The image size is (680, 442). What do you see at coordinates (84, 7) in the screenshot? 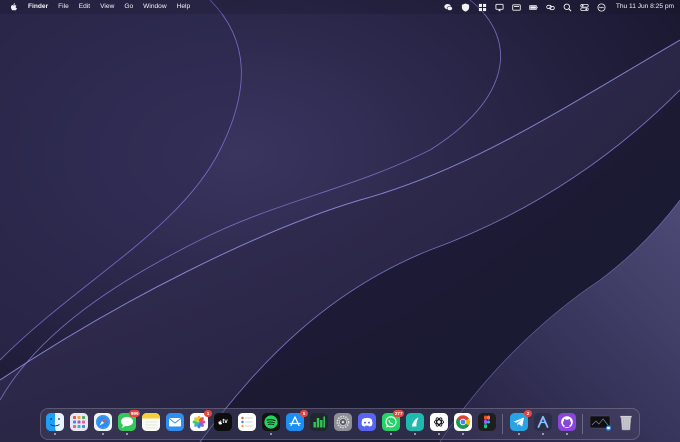
I see `menu-edit: Edit` at bounding box center [84, 7].